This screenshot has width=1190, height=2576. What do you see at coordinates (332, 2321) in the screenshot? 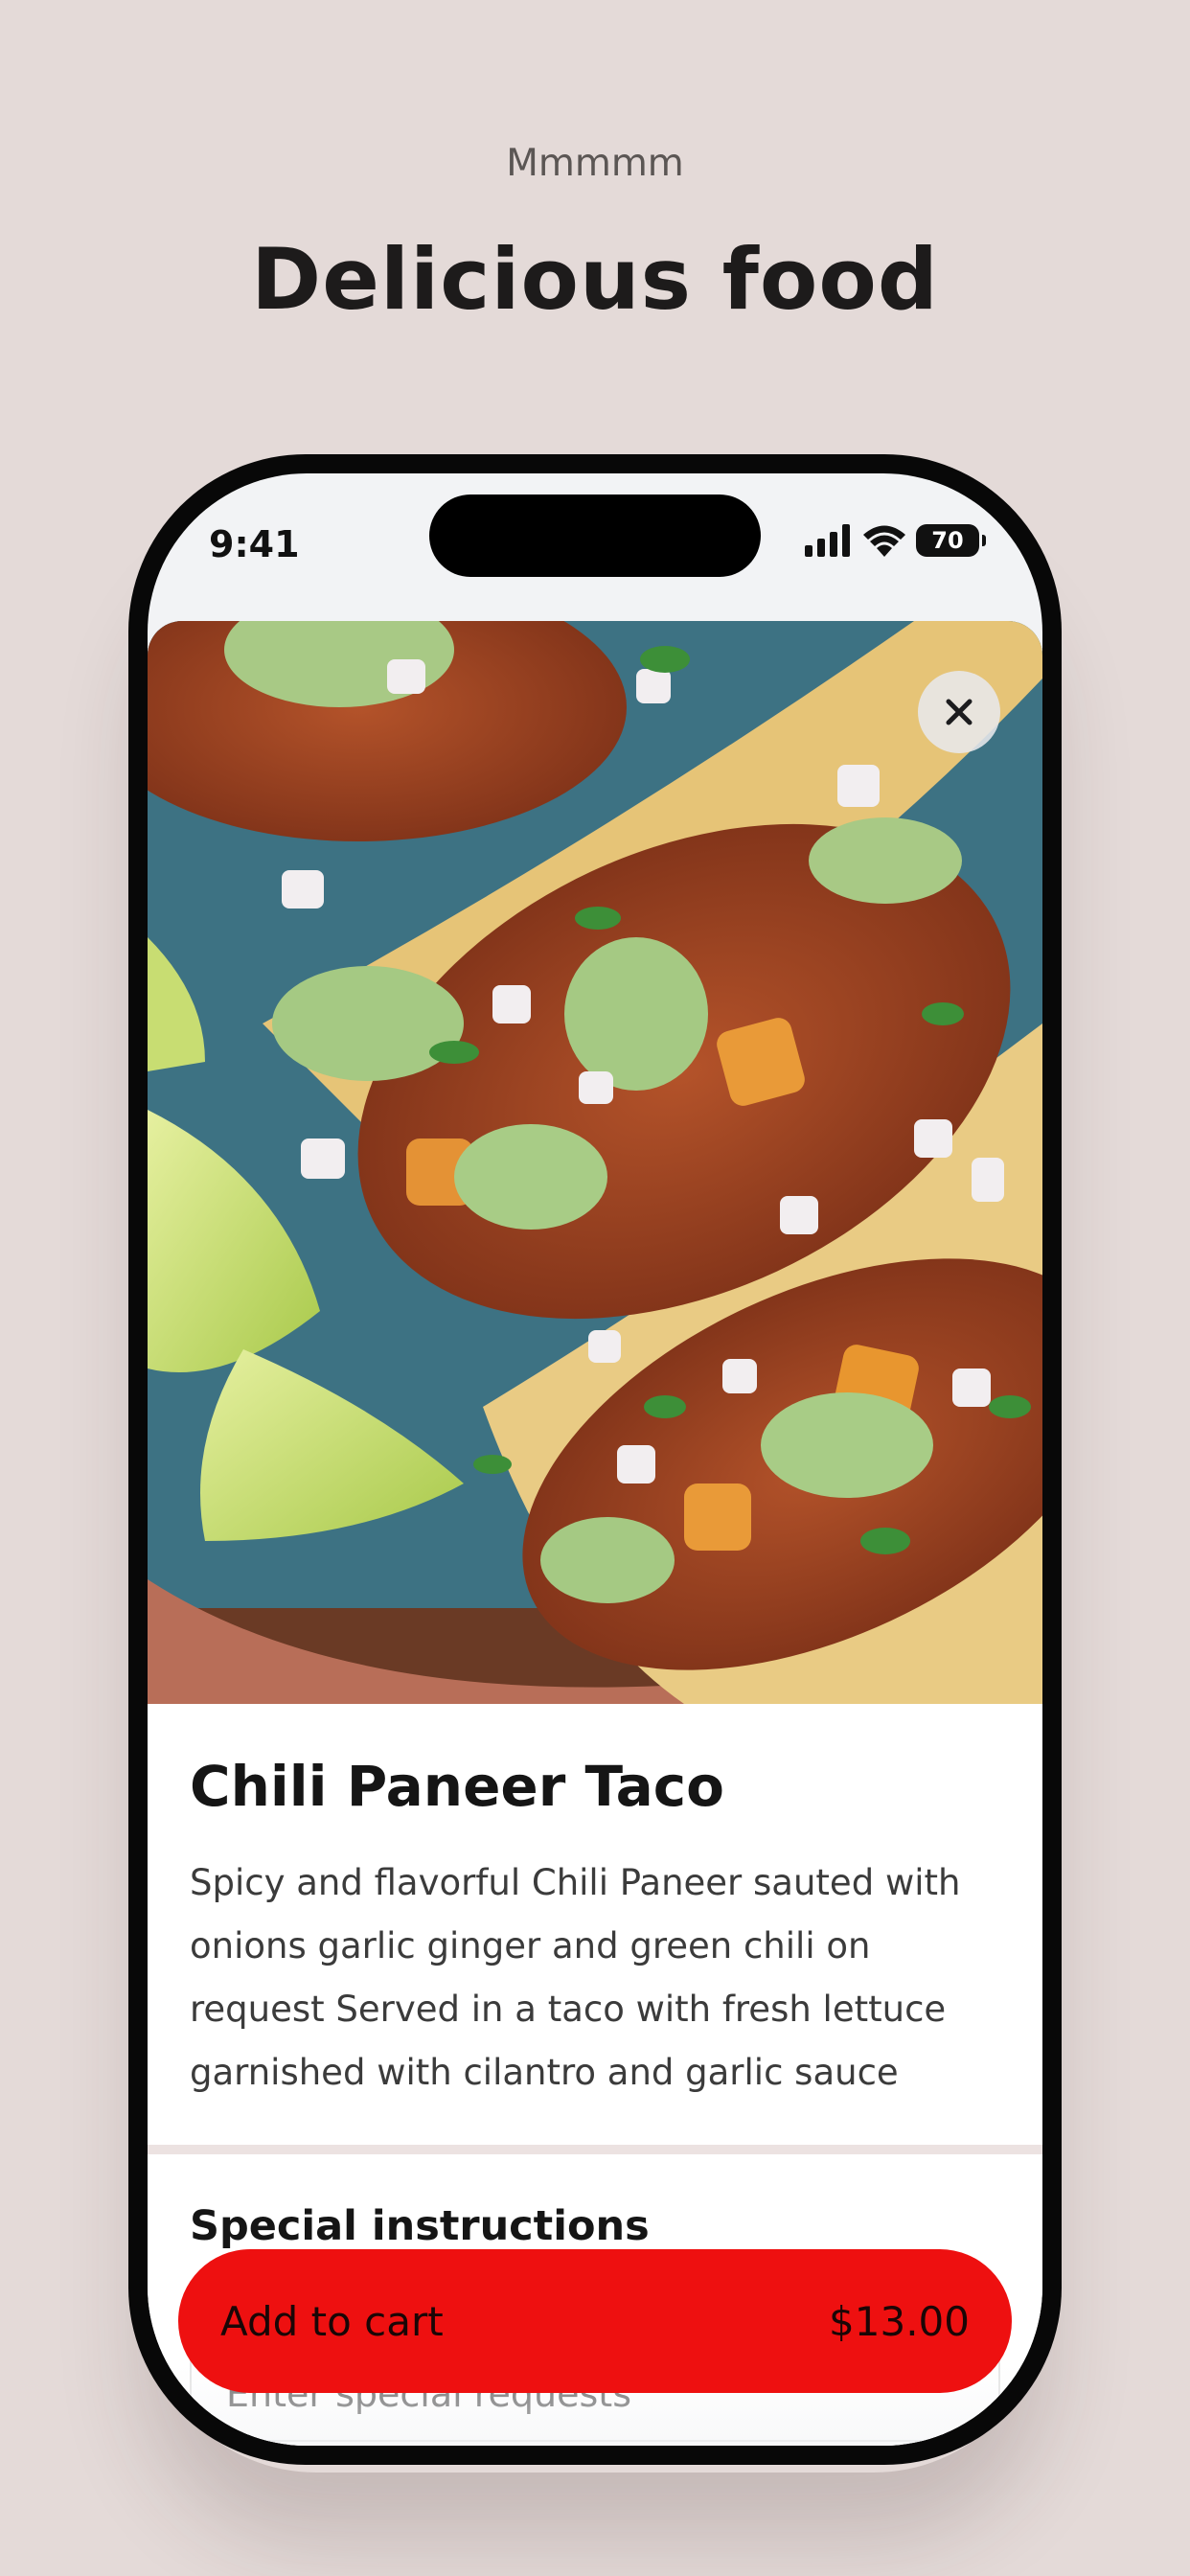
I see `add-to-cart-label: Add to cart` at bounding box center [332, 2321].